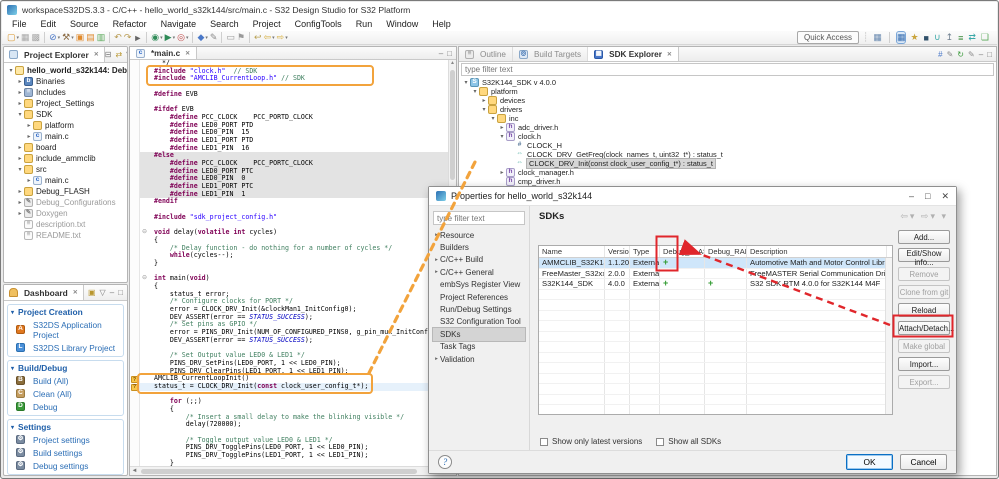 The image size is (999, 479). I want to click on edit-strike-icon: ✎, so click(971, 54).